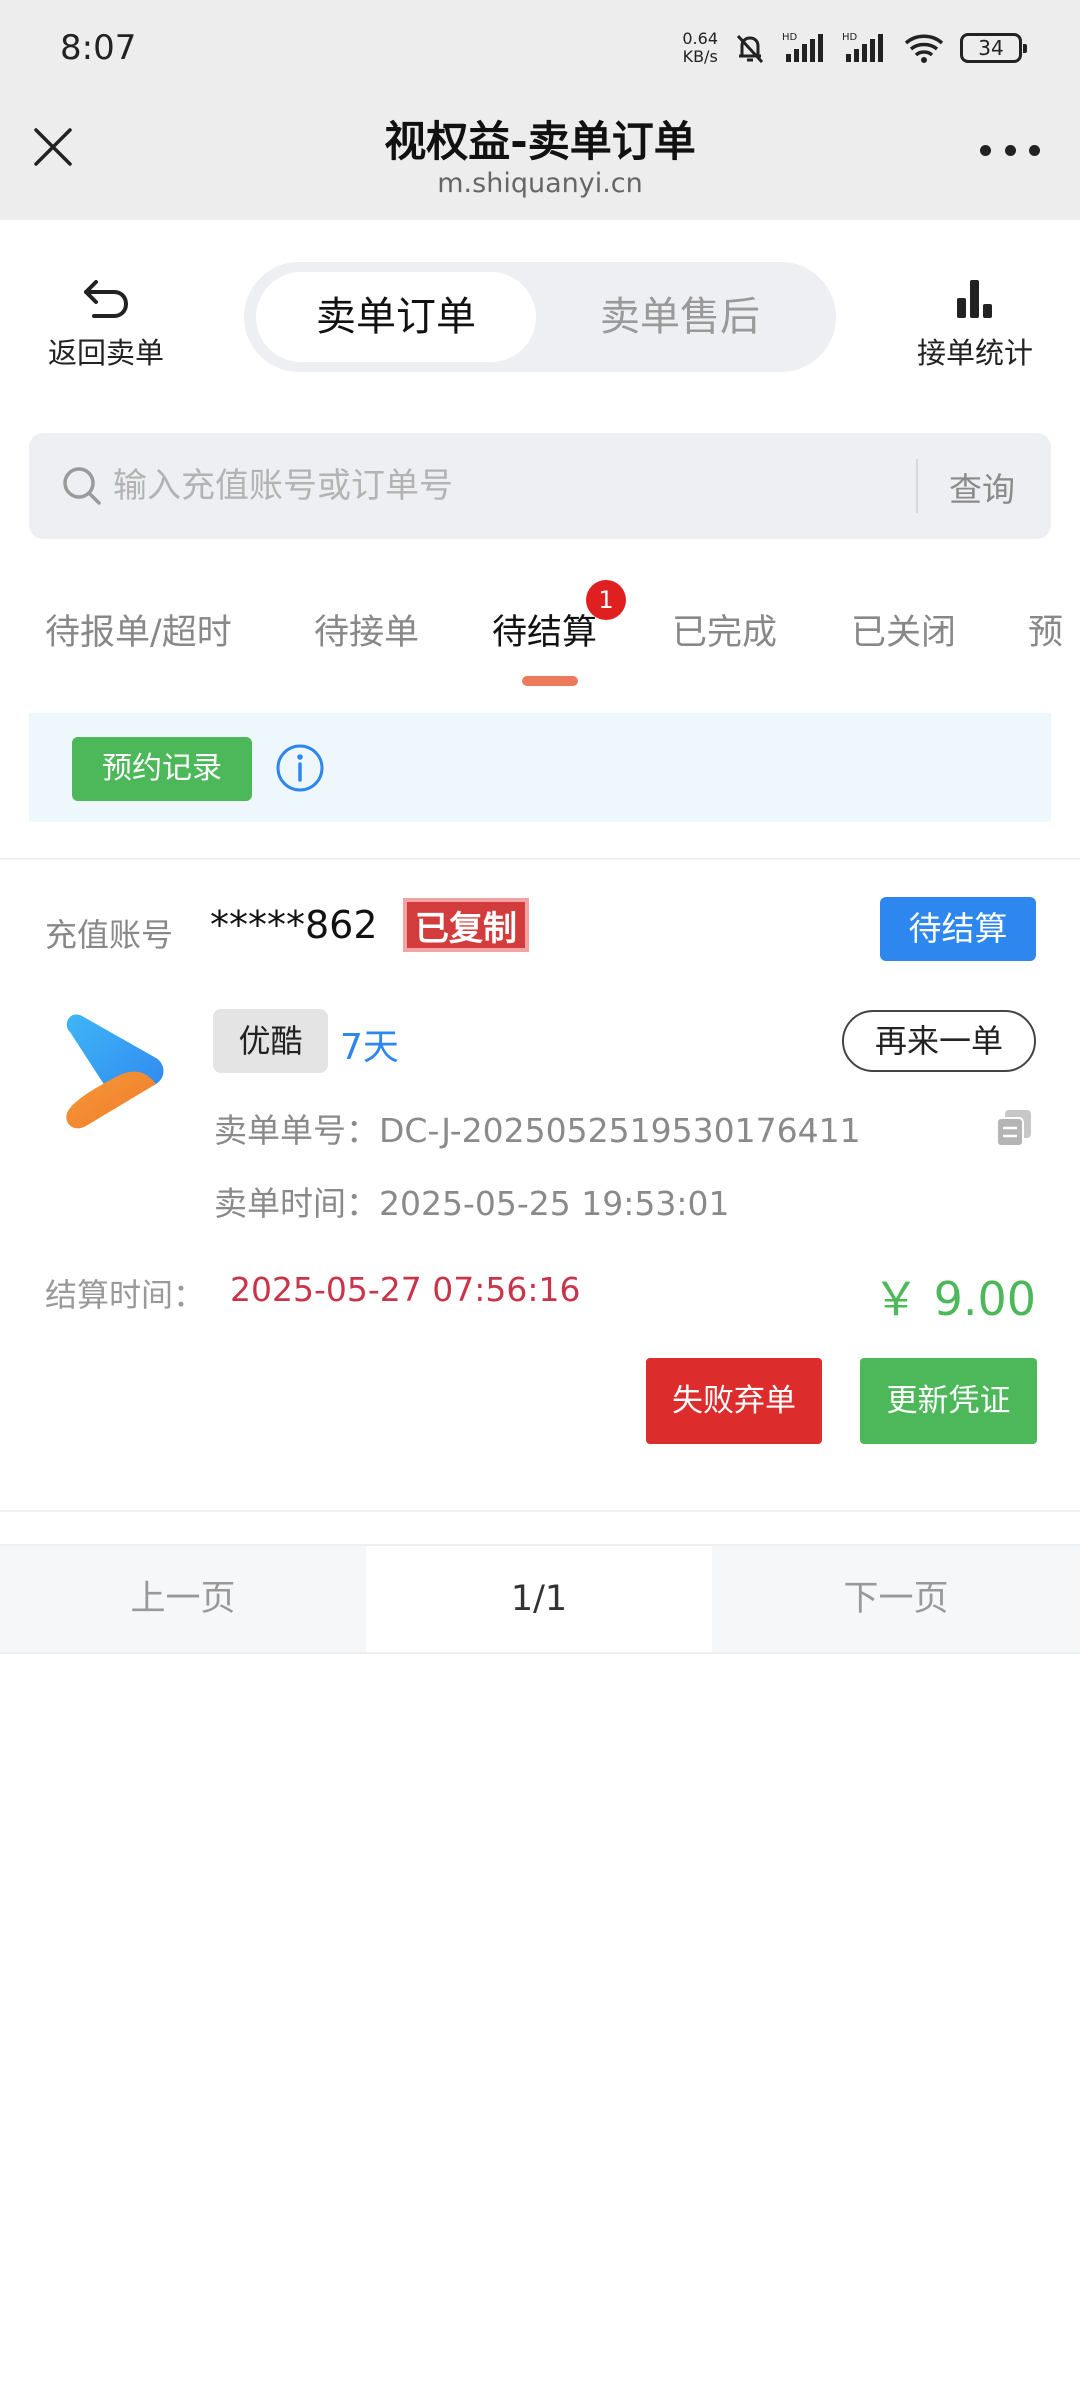  I want to click on segment-sell-orders: 卖单订单, so click(396, 317).